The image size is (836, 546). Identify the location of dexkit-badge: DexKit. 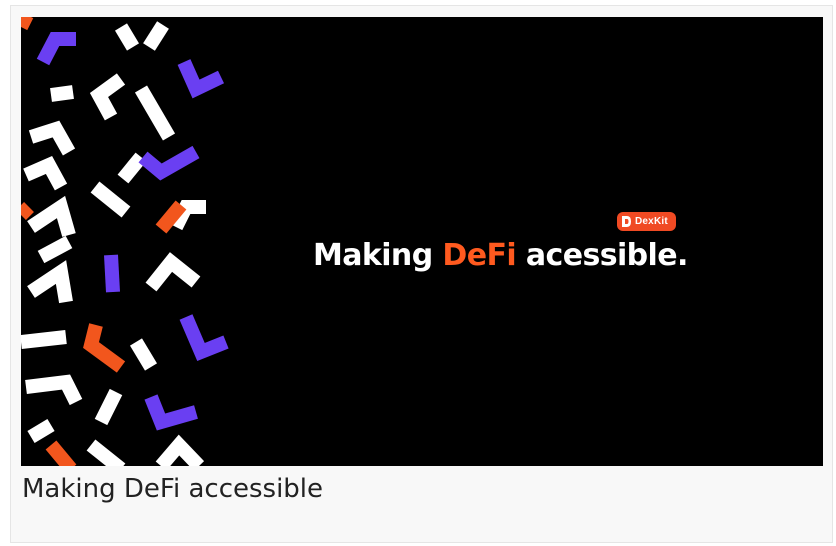
(646, 221).